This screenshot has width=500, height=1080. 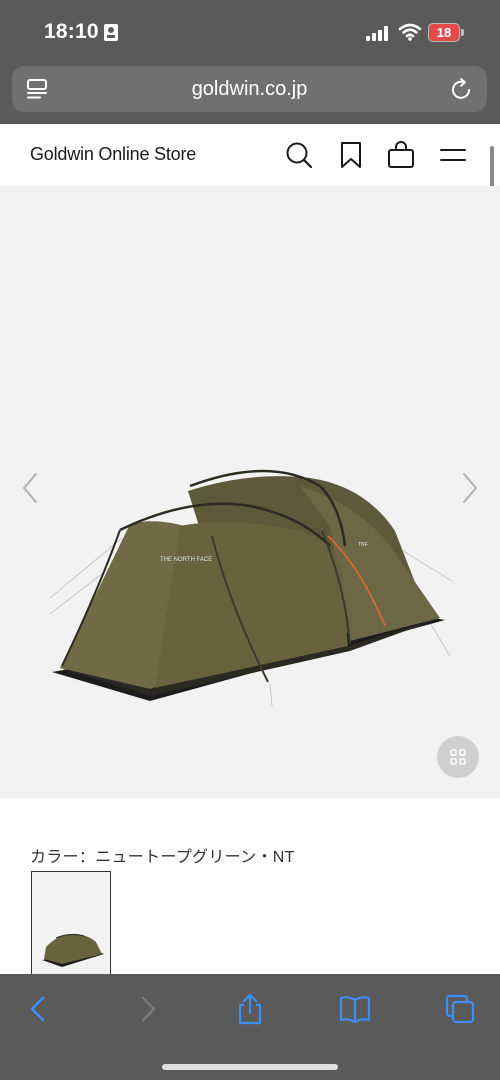 What do you see at coordinates (355, 1009) in the screenshot?
I see `bookmarks-icon` at bounding box center [355, 1009].